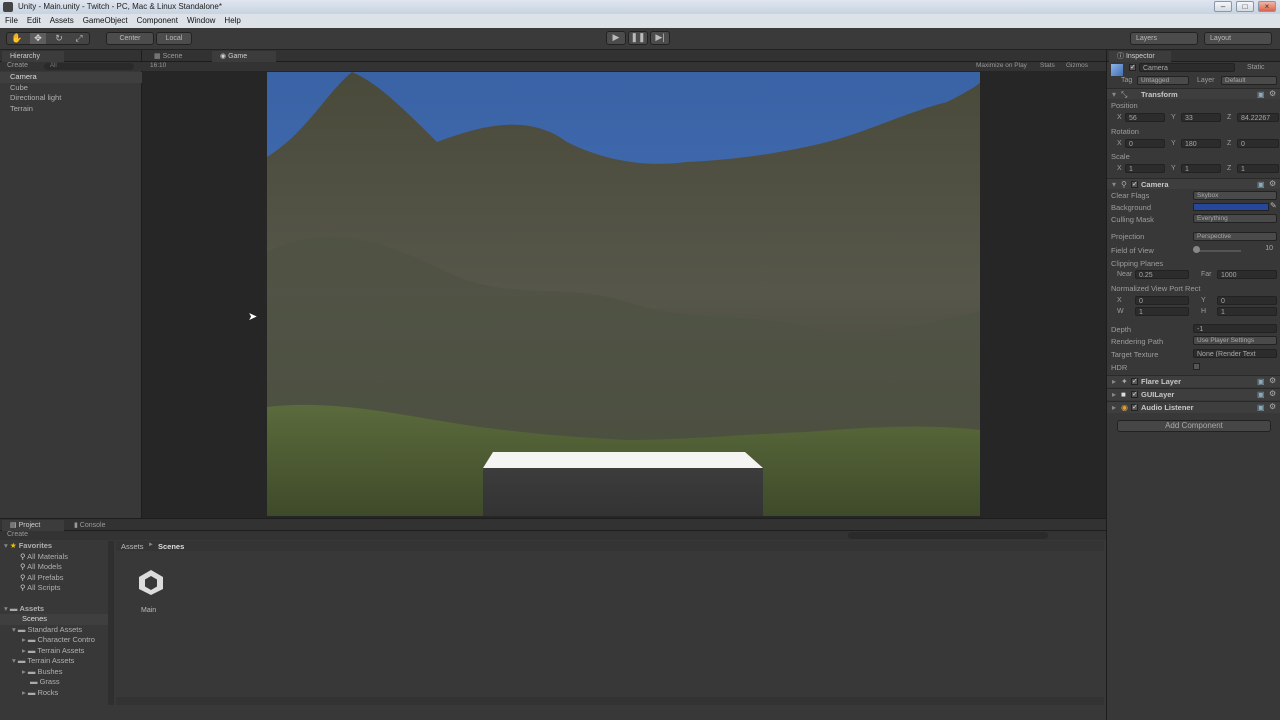  I want to click on assets-root-item: ▾ ▬ Assets, so click(55, 609).